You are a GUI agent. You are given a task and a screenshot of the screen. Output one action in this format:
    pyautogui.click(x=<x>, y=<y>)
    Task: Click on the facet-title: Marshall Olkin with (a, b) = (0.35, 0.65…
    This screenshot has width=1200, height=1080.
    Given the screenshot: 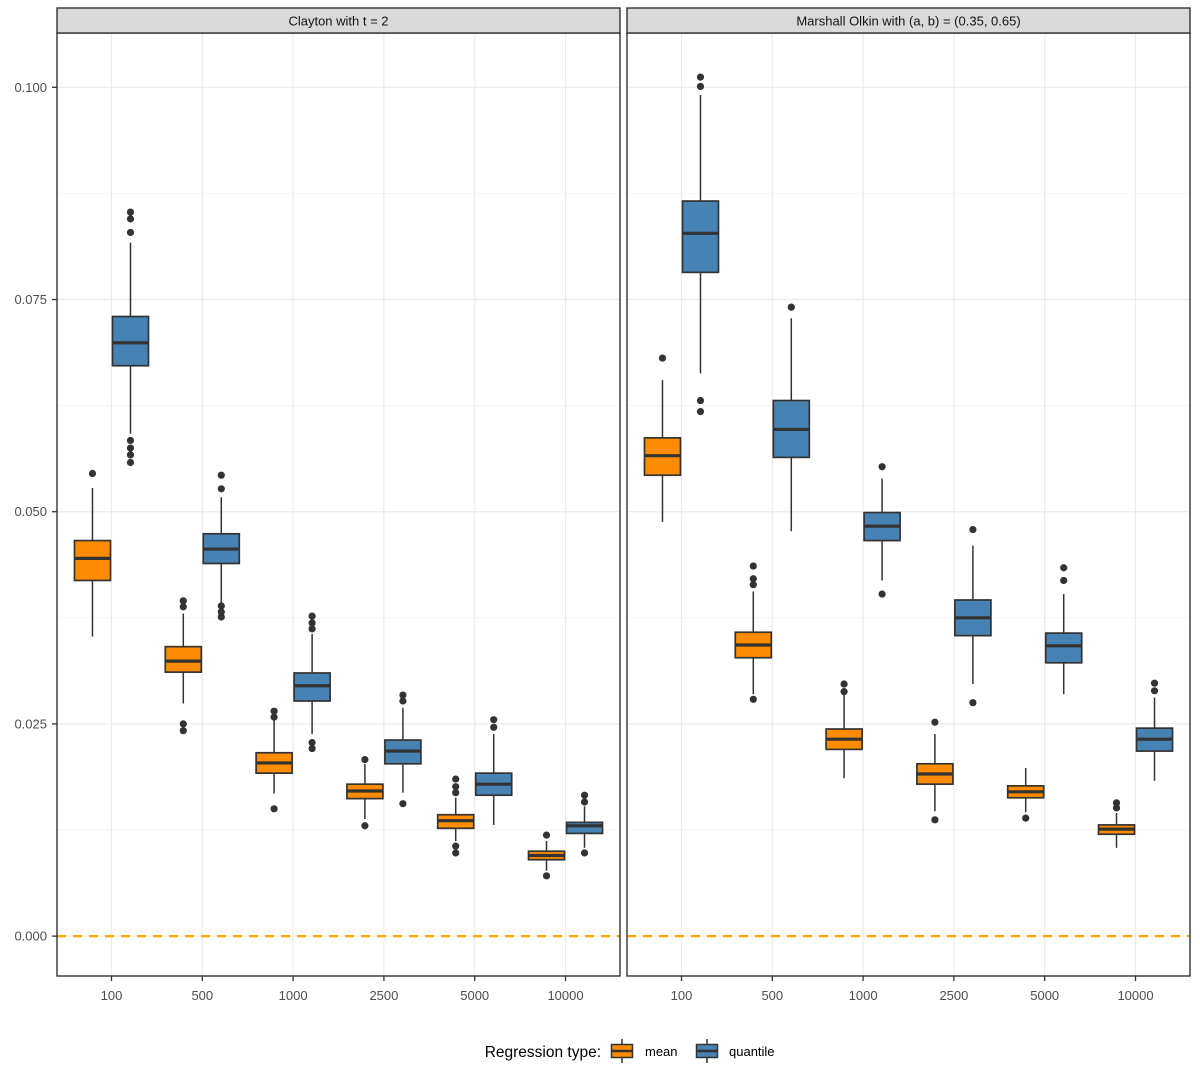 What is the action you would take?
    pyautogui.click(x=908, y=21)
    